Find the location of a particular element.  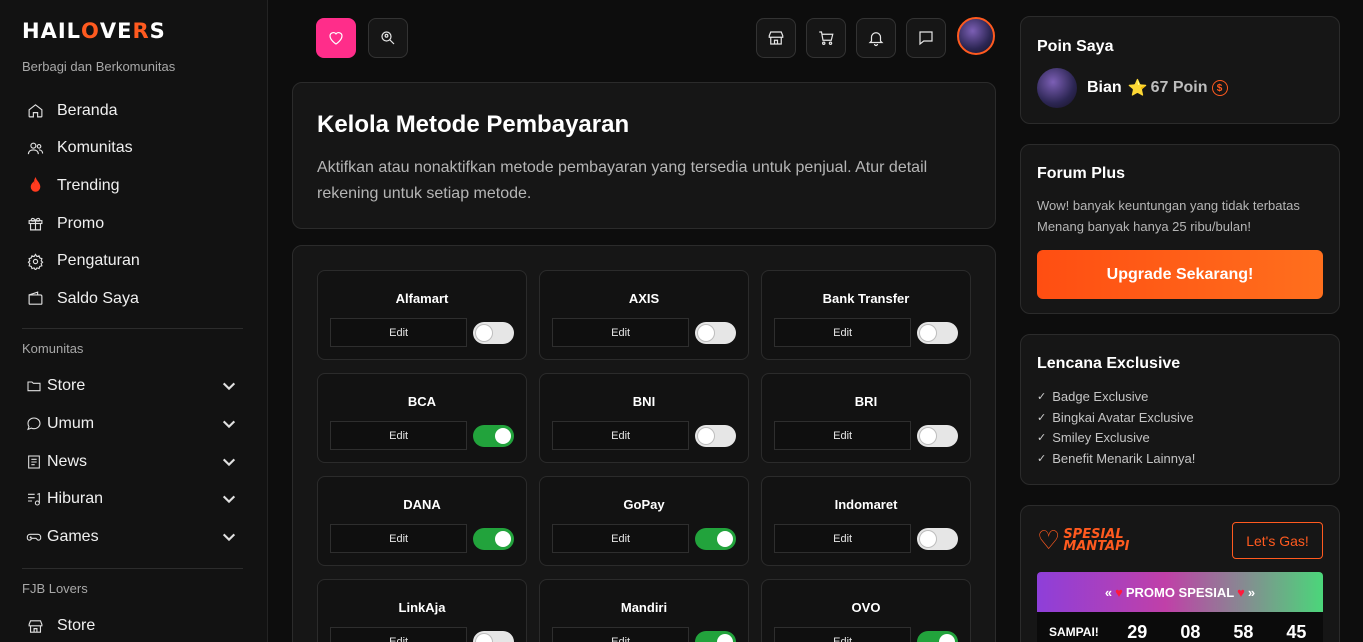

nav-item-promo: Promo is located at coordinates (133, 224).